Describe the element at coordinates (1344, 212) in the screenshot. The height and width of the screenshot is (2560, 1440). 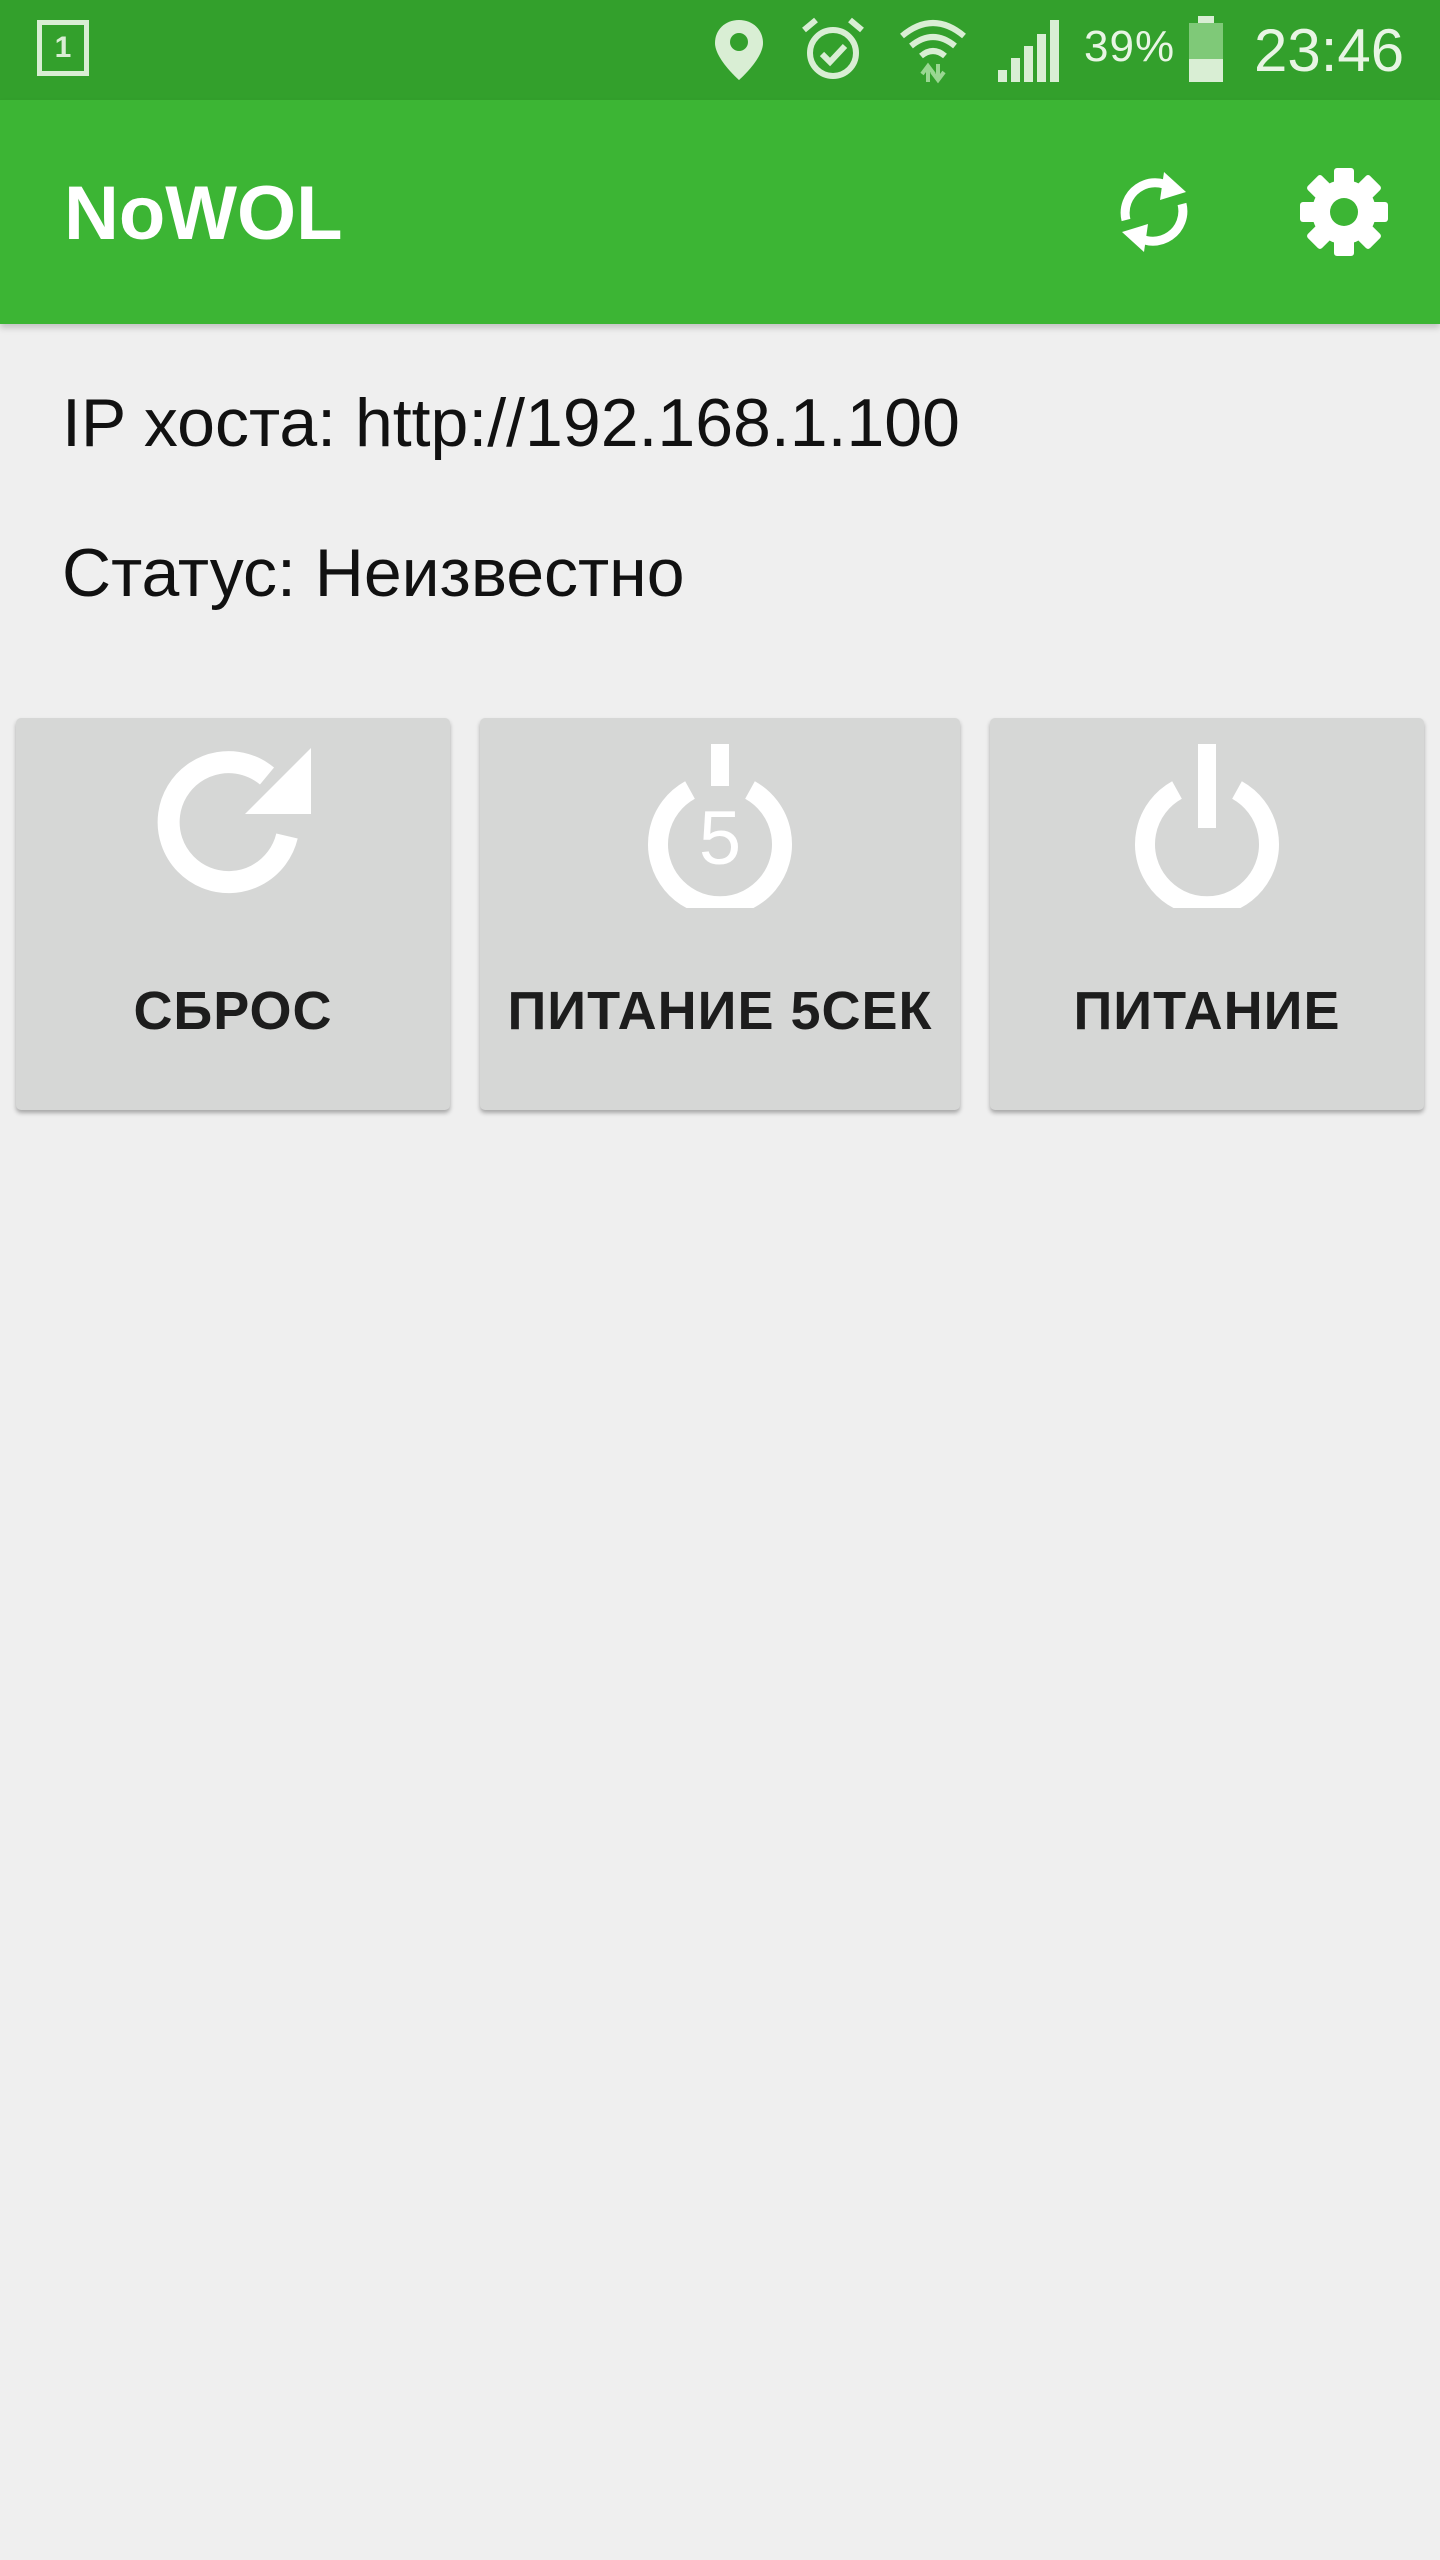
I see `settings-icon` at that location.